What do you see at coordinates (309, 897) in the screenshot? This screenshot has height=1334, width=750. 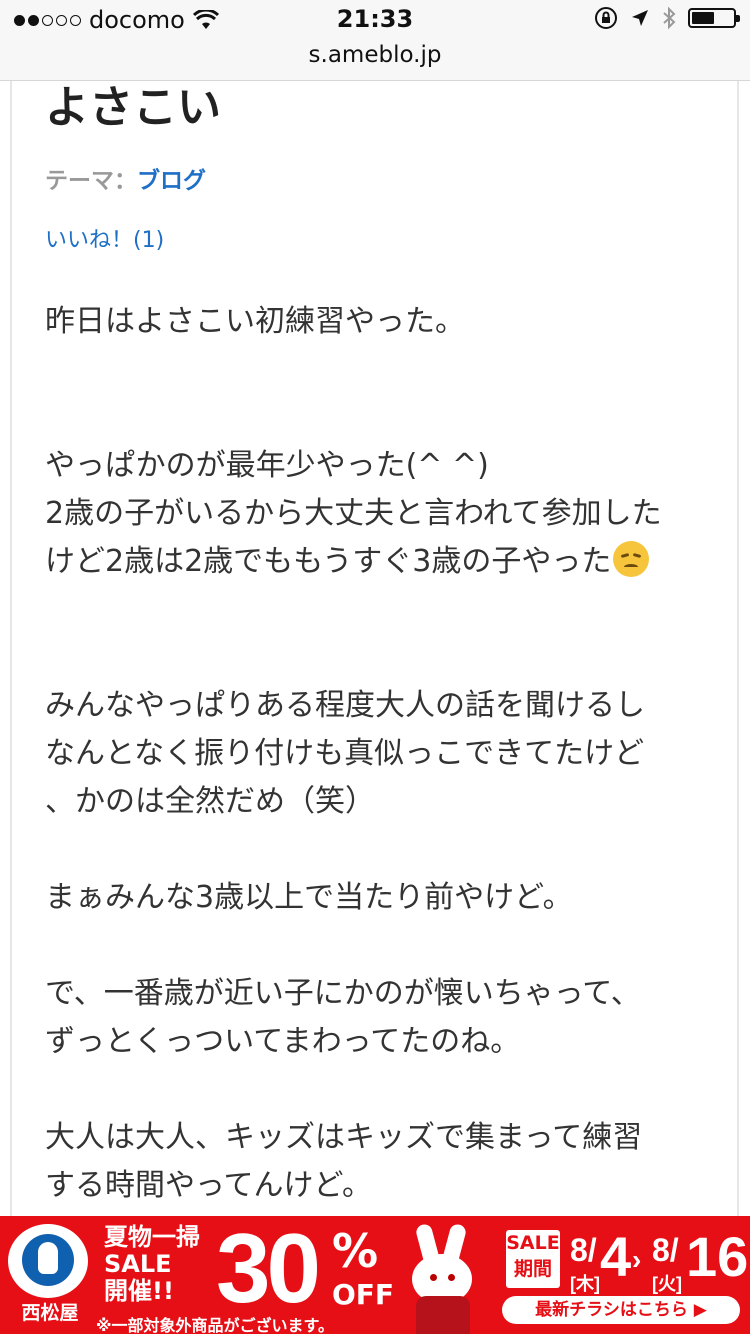 I see `paragraph-line: まぁみんな3歳以上で当たり前やけど。` at bounding box center [309, 897].